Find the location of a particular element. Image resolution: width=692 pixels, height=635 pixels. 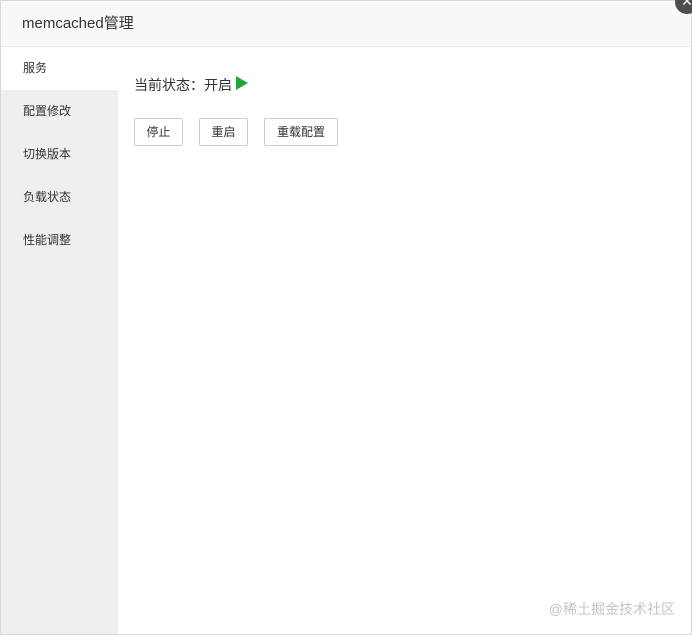

sidebar-item-label: 负载状态 is located at coordinates (47, 197).